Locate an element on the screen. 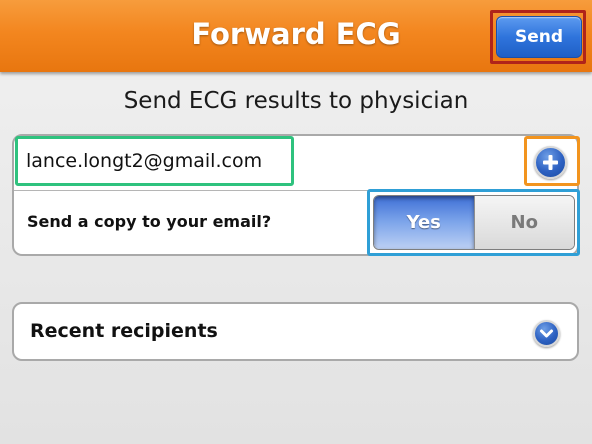 The height and width of the screenshot is (444, 592). toggle-yes-button: Yes is located at coordinates (424, 222).